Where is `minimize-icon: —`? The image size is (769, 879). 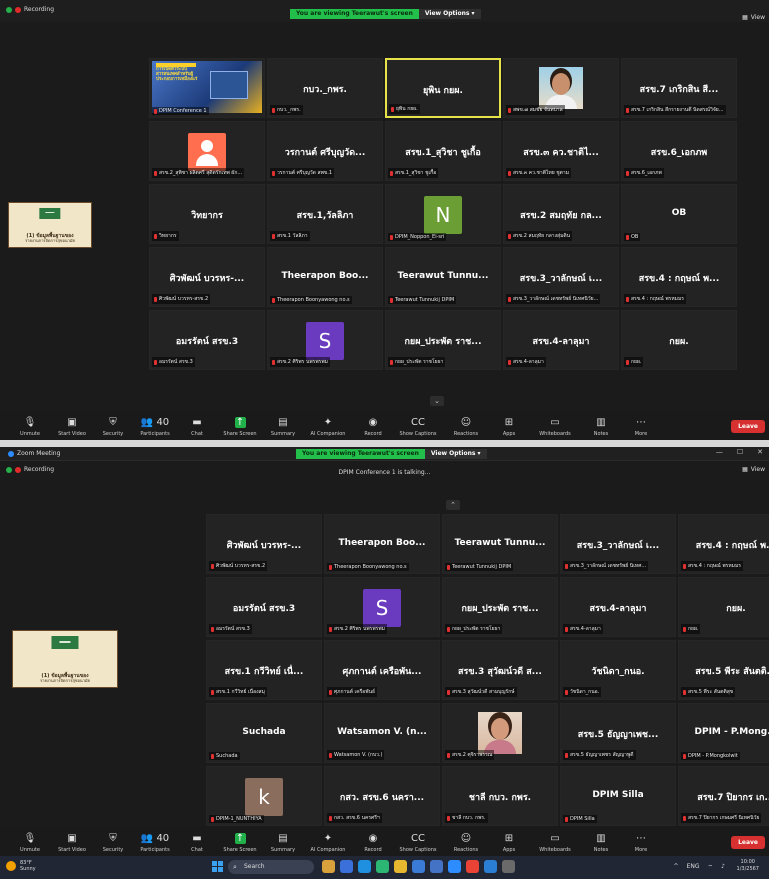
minimize-icon: — is located at coordinates (719, 452).